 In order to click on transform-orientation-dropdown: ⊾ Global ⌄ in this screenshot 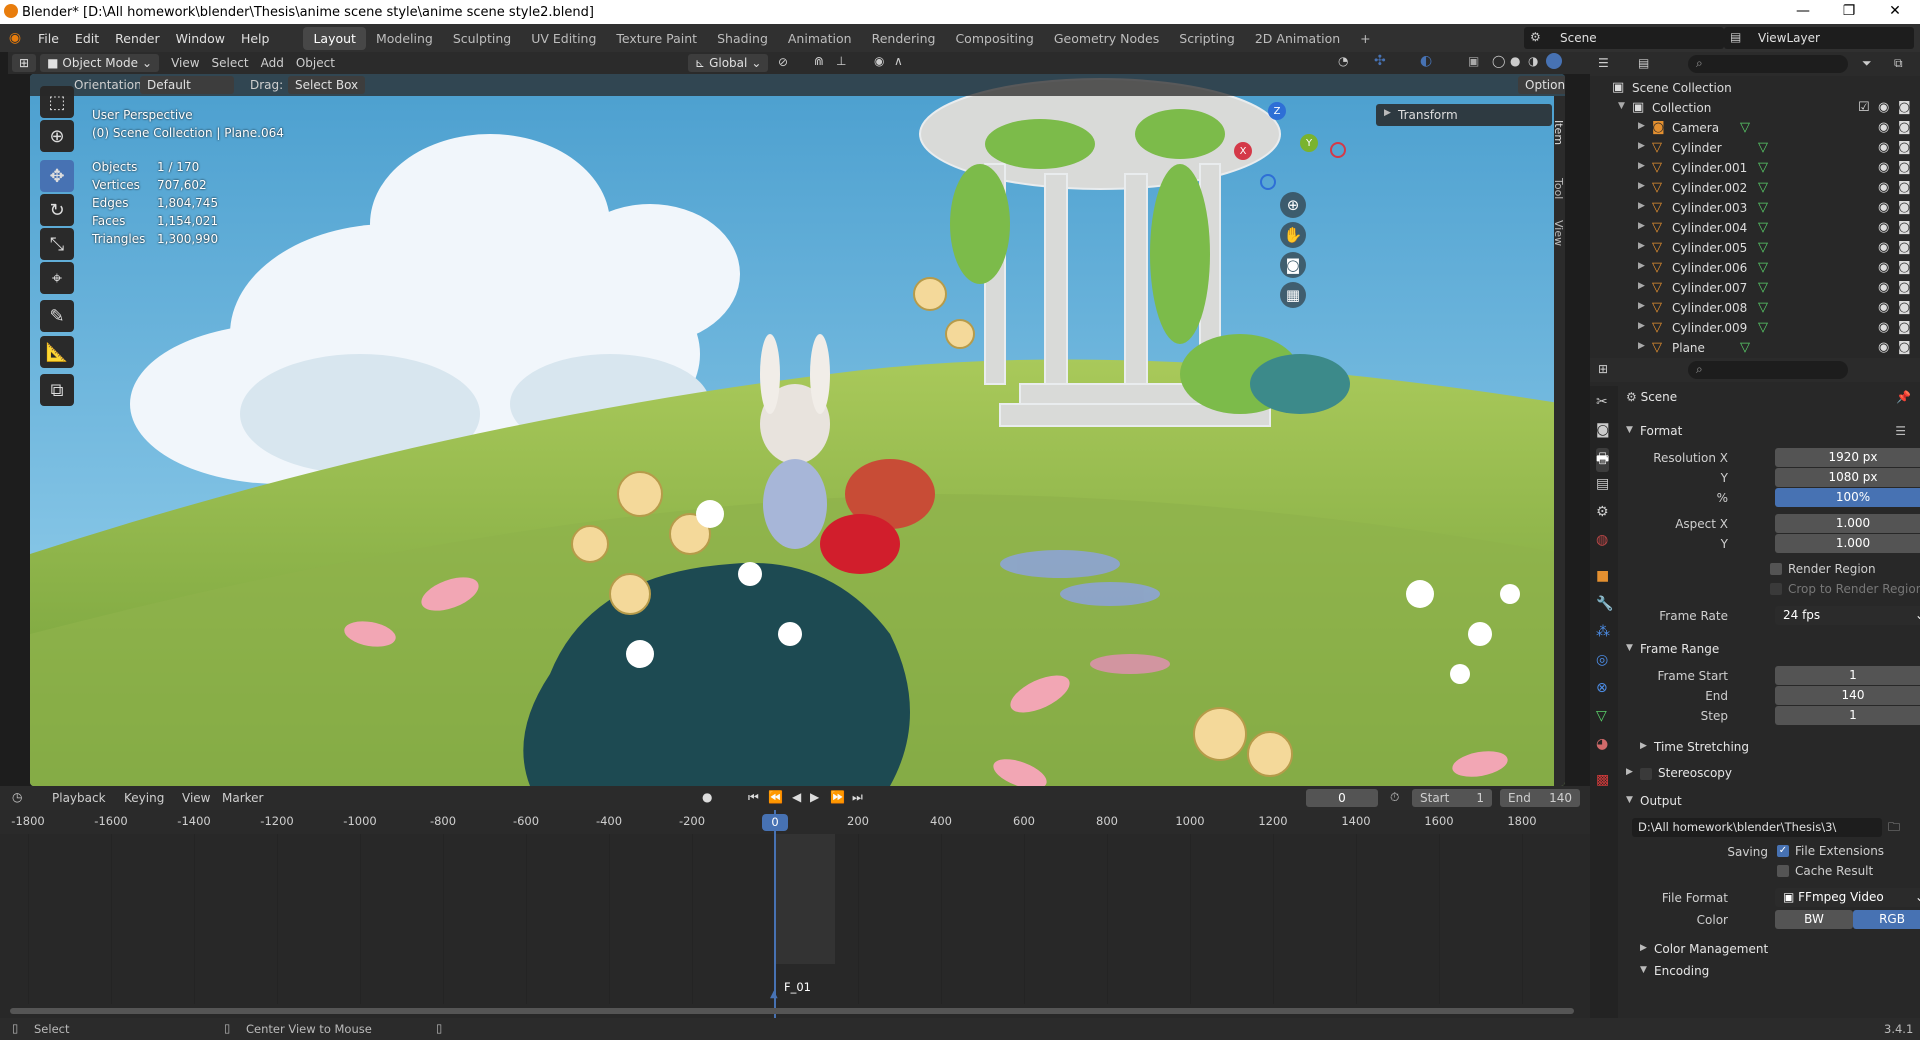, I will do `click(728, 63)`.